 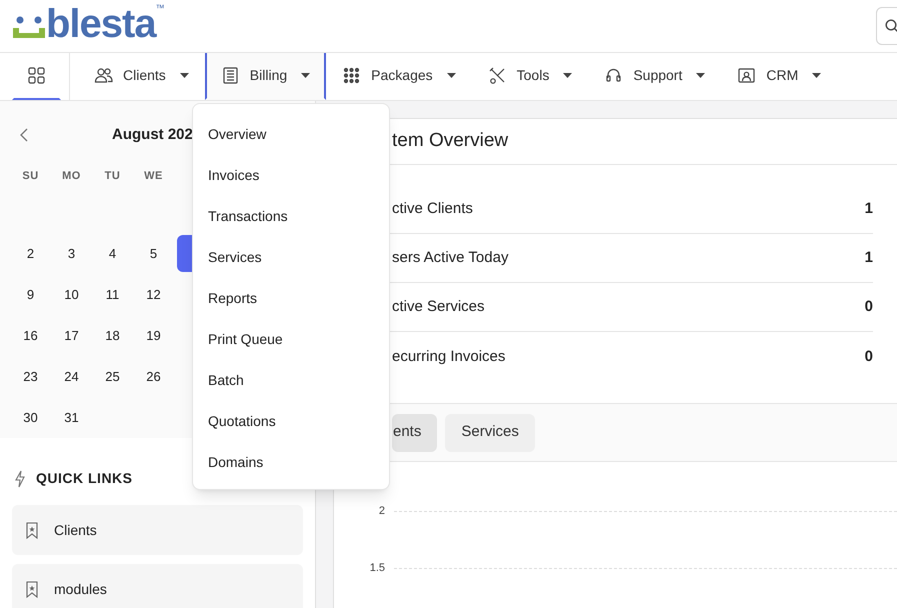 I want to click on calendar-day: 5, so click(x=154, y=254).